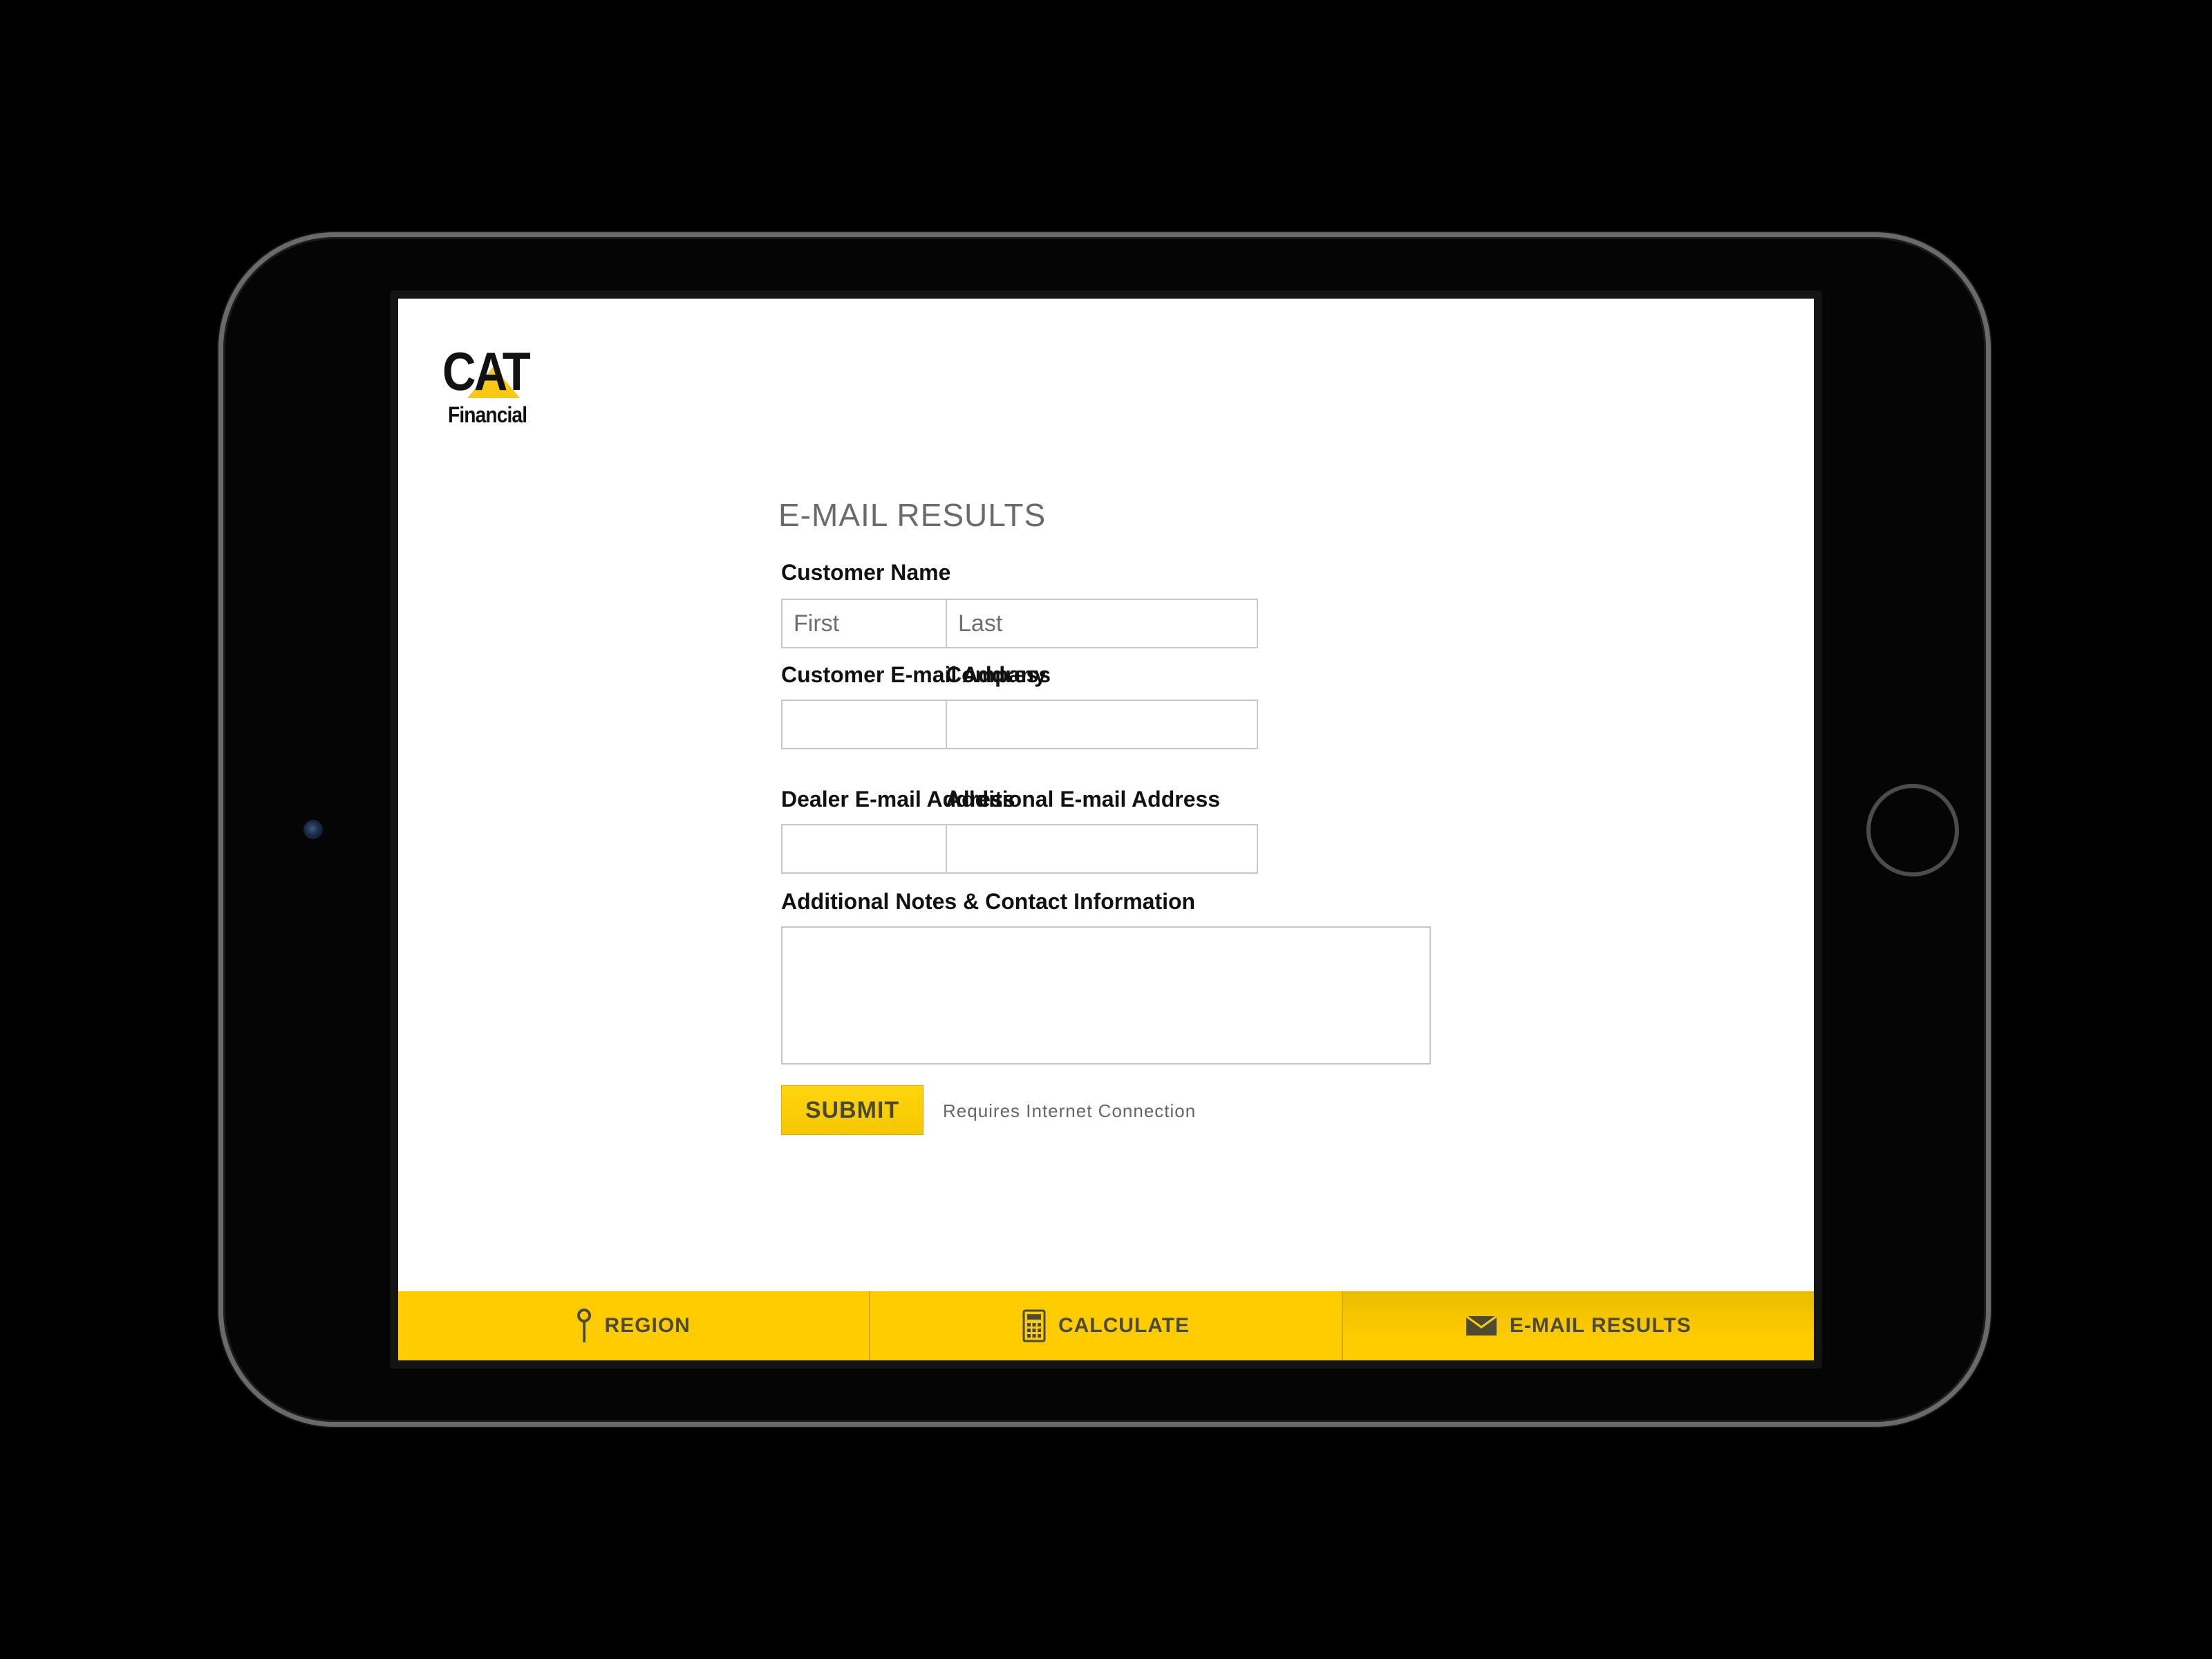 This screenshot has width=2212, height=1659. What do you see at coordinates (647, 1325) in the screenshot?
I see `tab-region-label: REGION` at bounding box center [647, 1325].